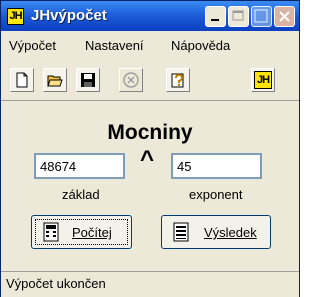  I want to click on window-title: JHvýpočet, so click(69, 15).